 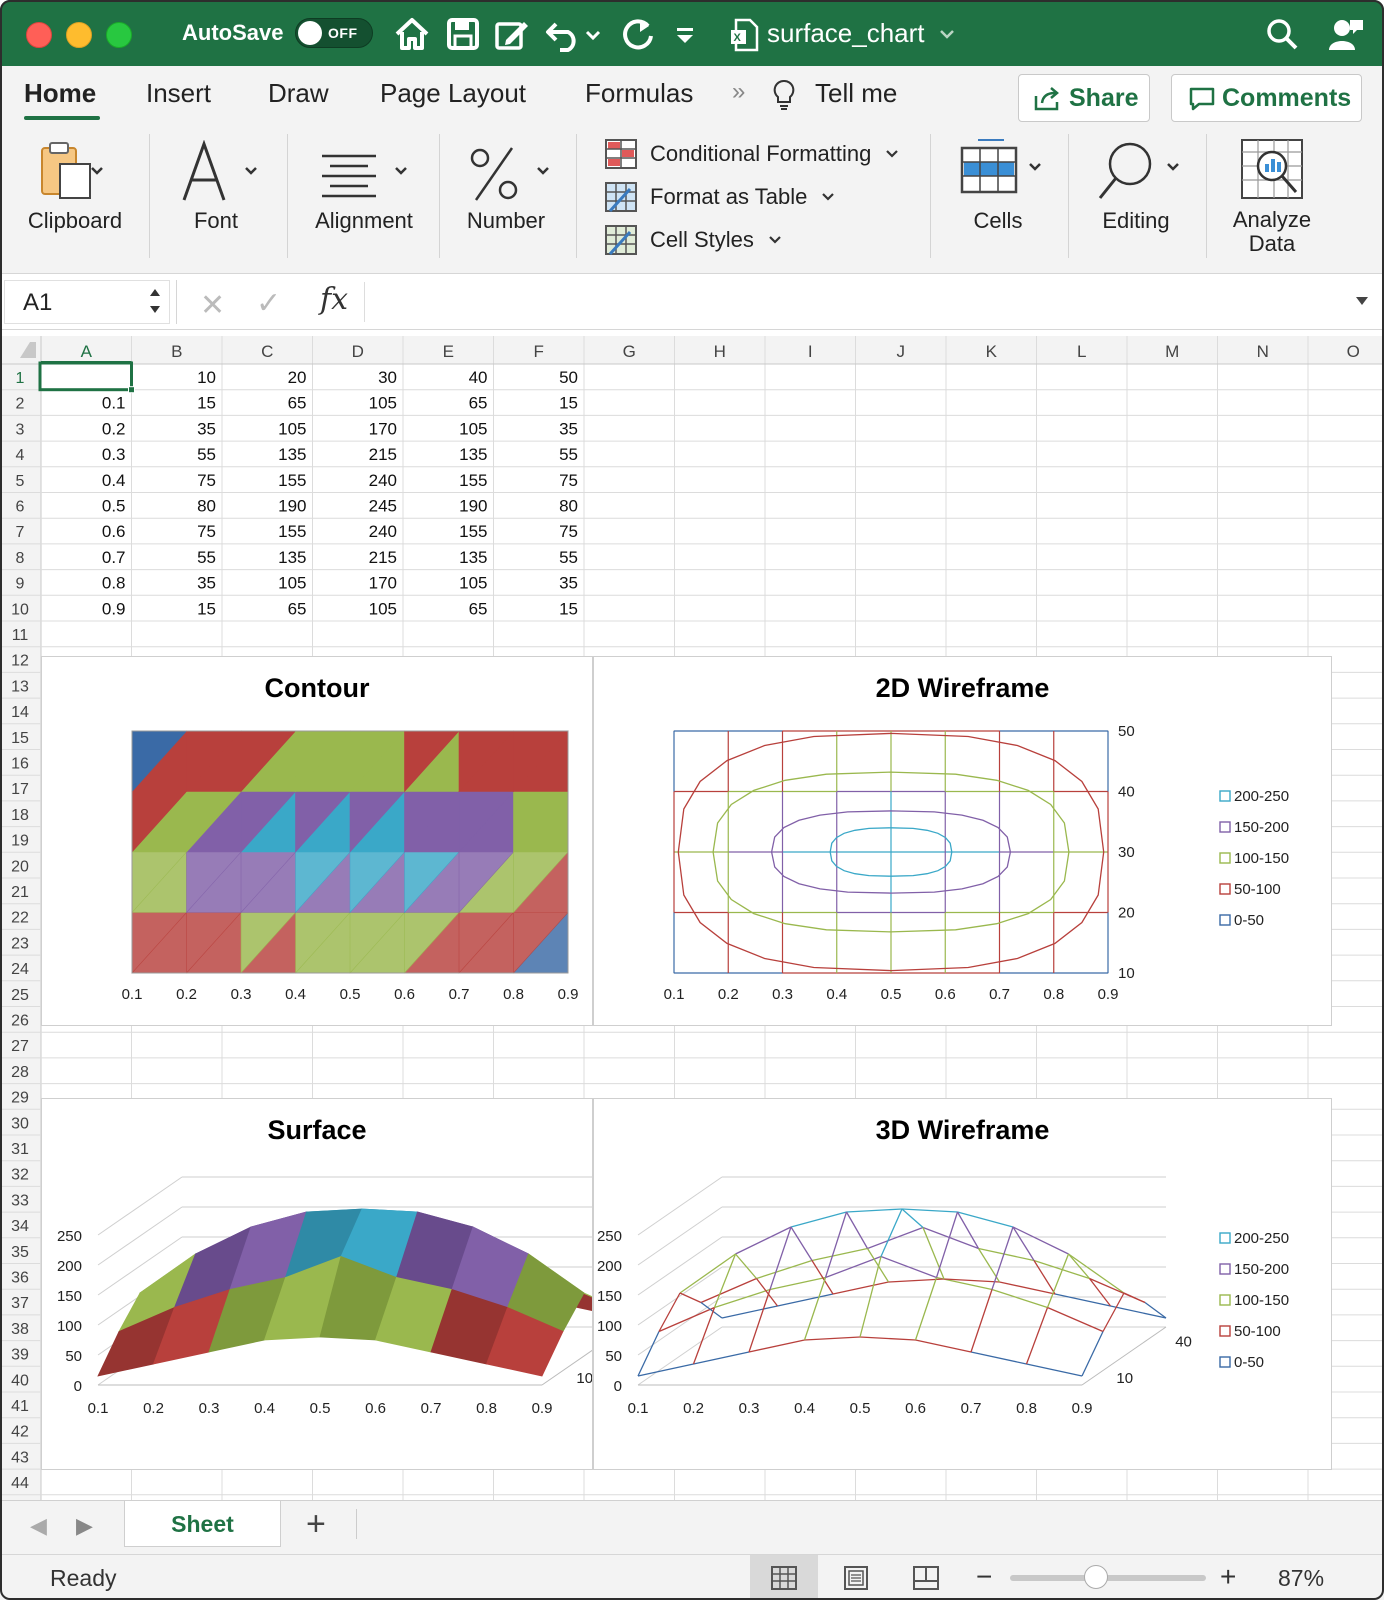 I want to click on comments-button: Comments, so click(x=1266, y=98).